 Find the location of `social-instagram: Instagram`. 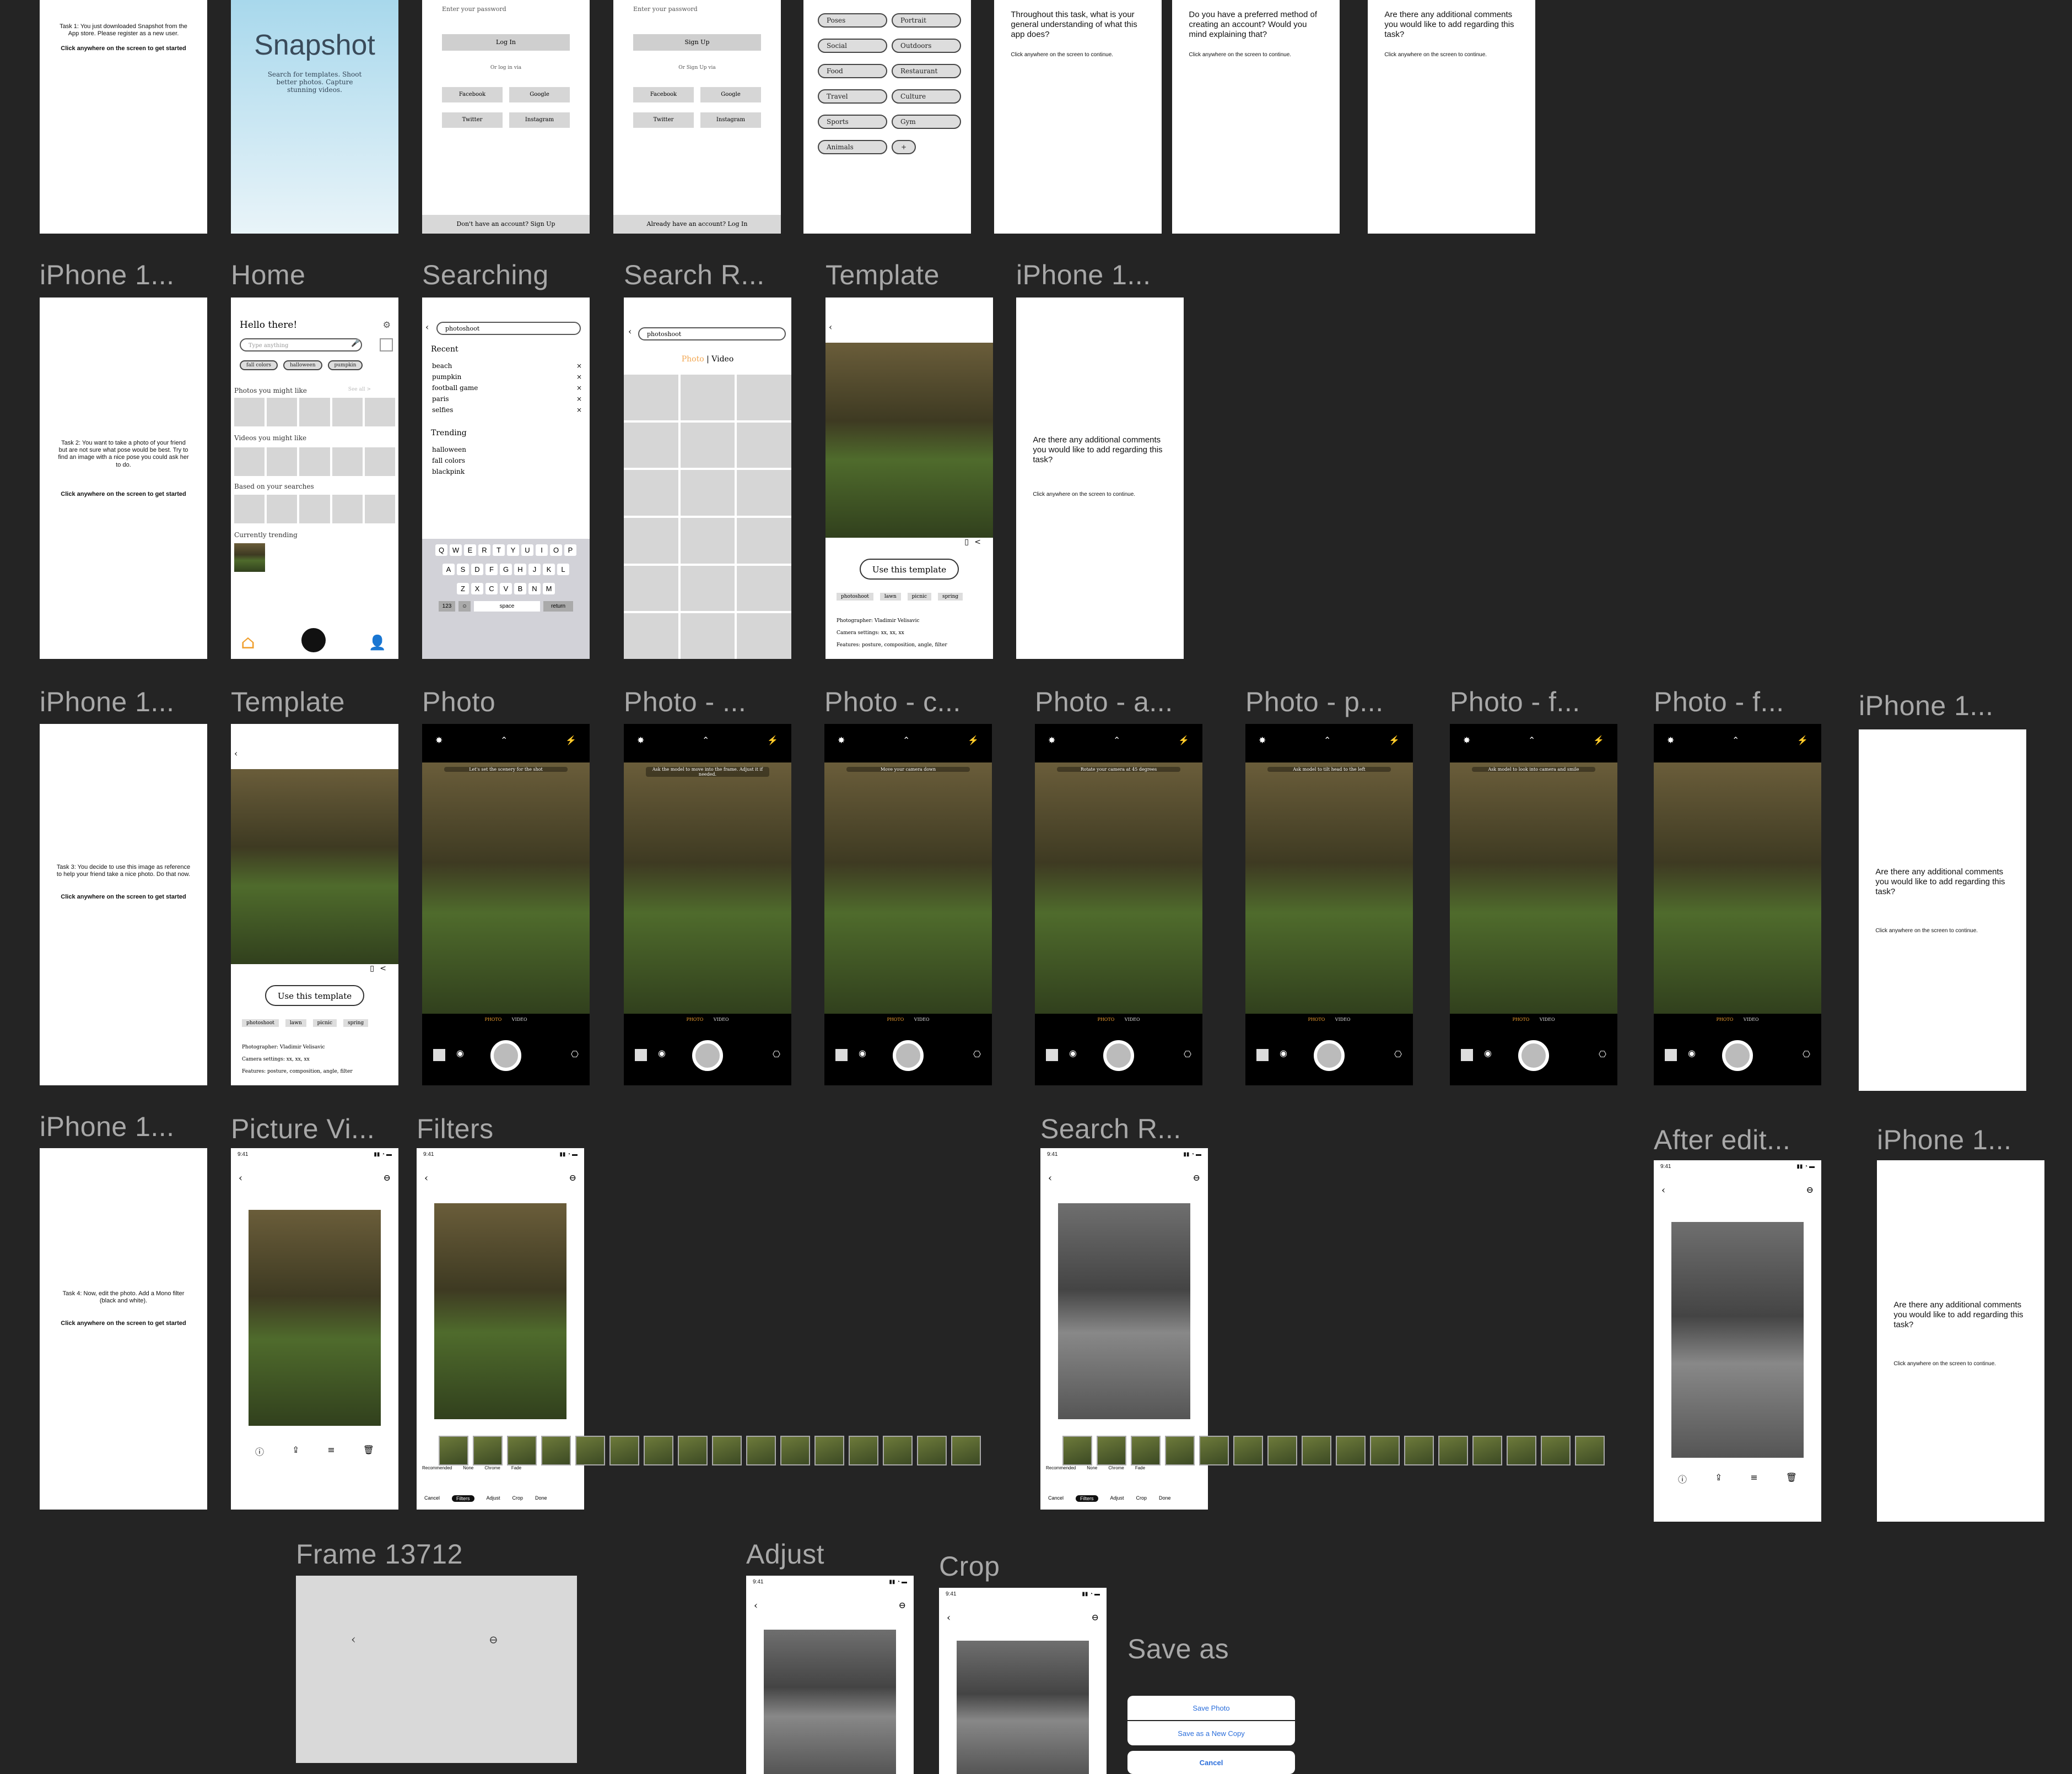

social-instagram: Instagram is located at coordinates (730, 120).